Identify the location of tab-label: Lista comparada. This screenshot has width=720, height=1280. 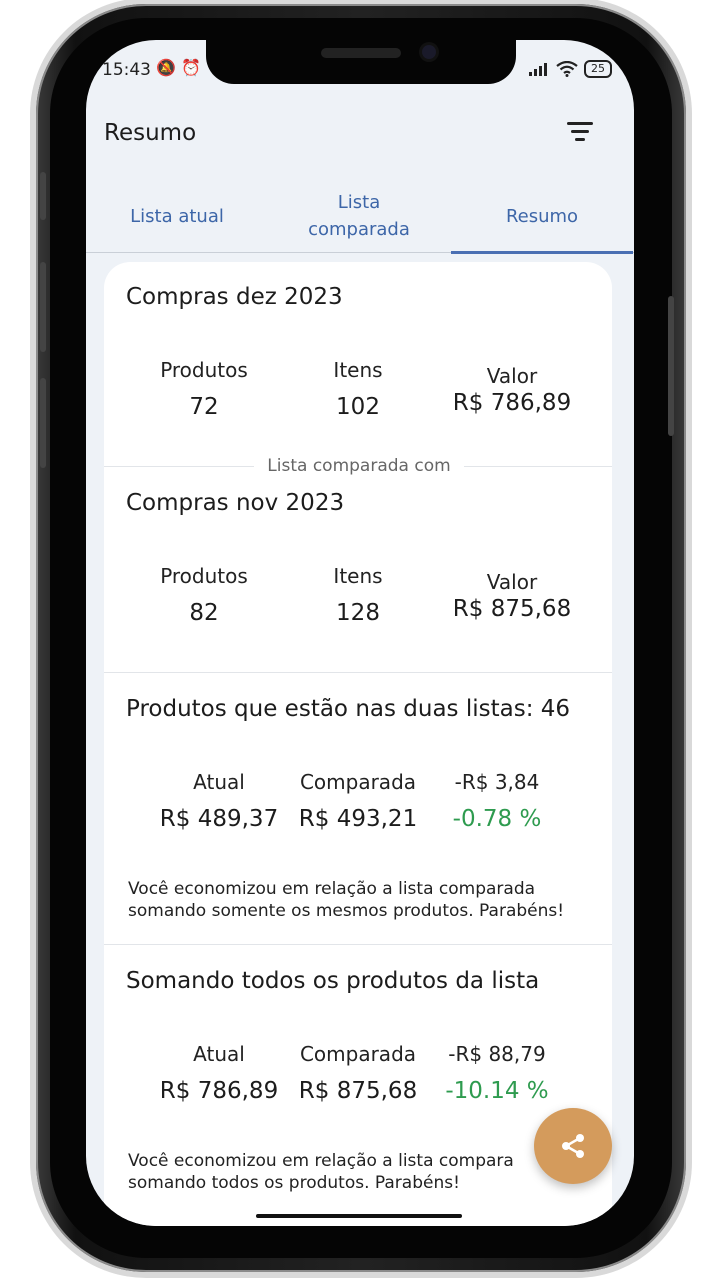
(359, 216).